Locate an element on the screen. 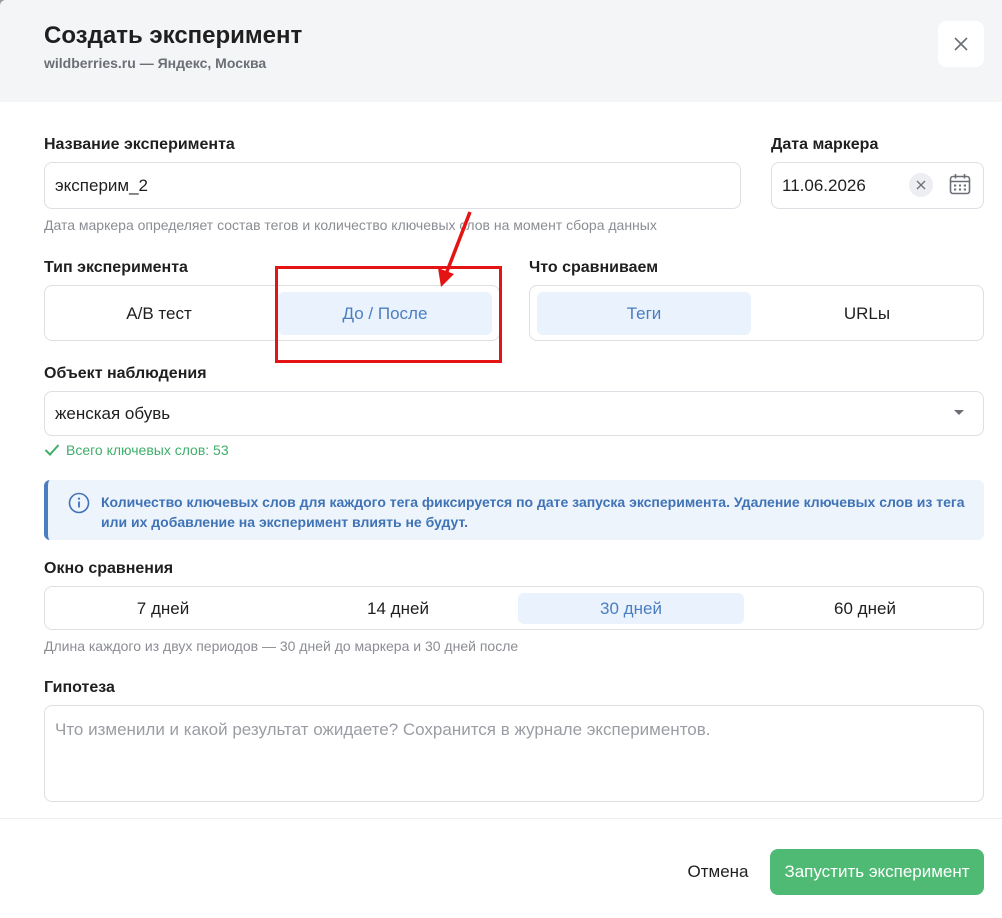 Image resolution: width=1002 pixels, height=918 pixels. object-label: Объект наблюдения is located at coordinates (125, 373).